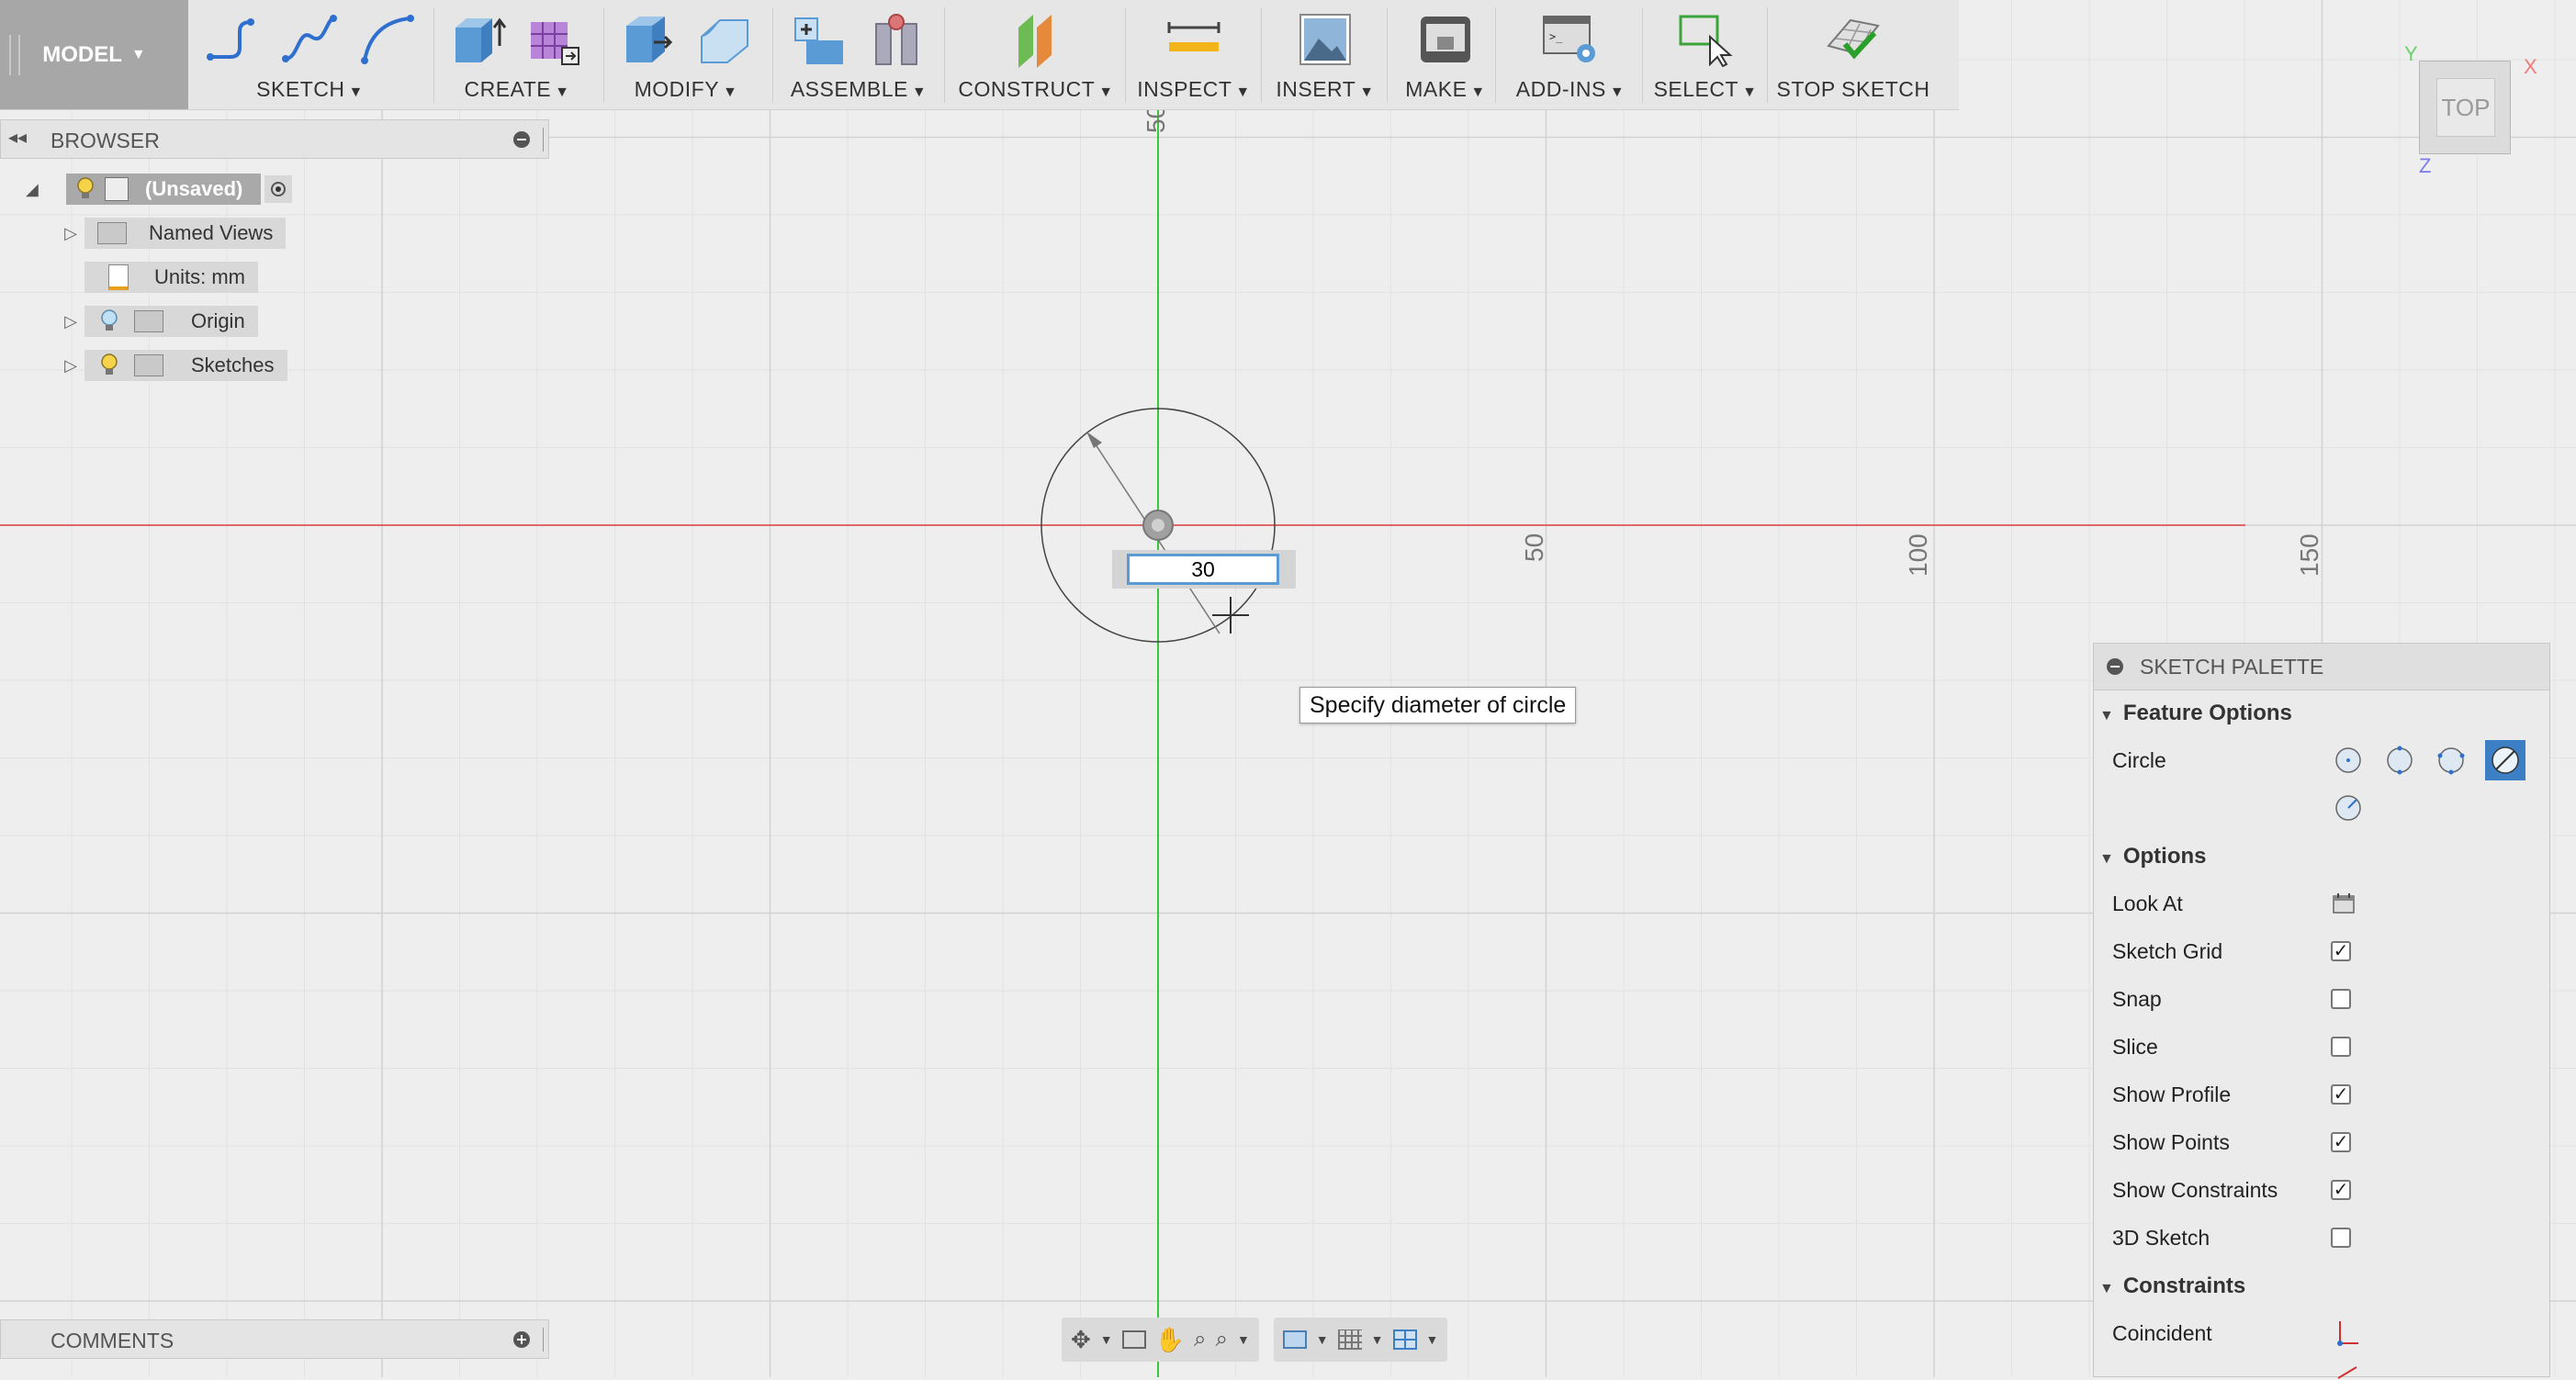  What do you see at coordinates (387, 39) in the screenshot?
I see `arc-icon` at bounding box center [387, 39].